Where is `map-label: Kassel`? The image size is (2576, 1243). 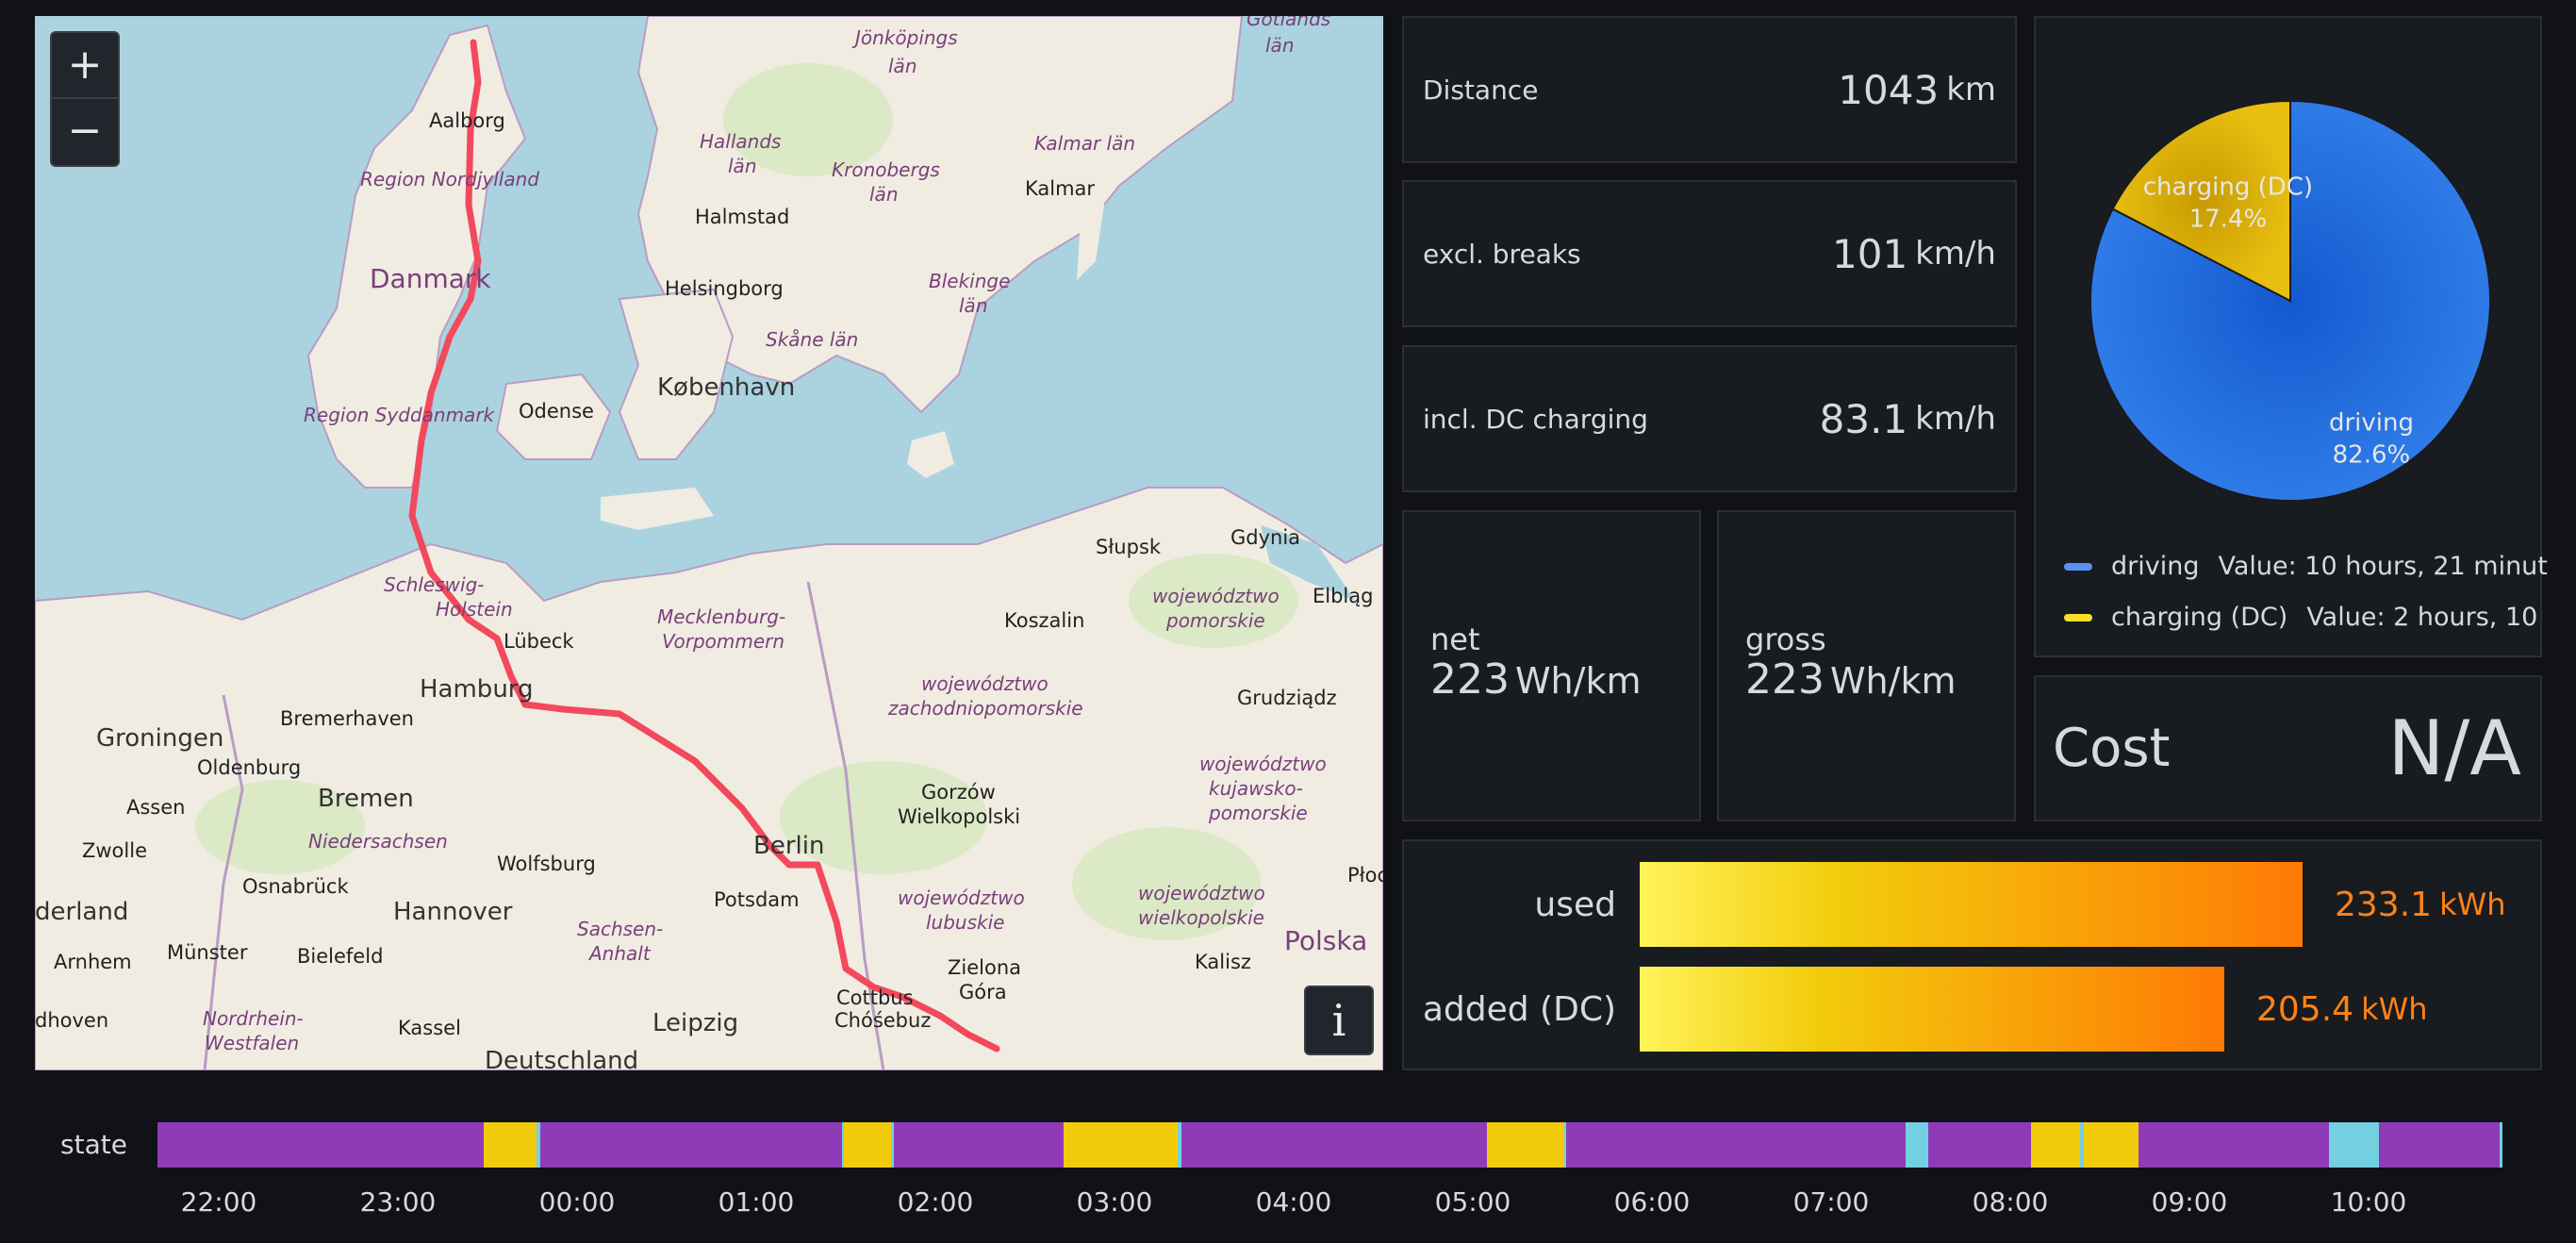 map-label: Kassel is located at coordinates (429, 1028).